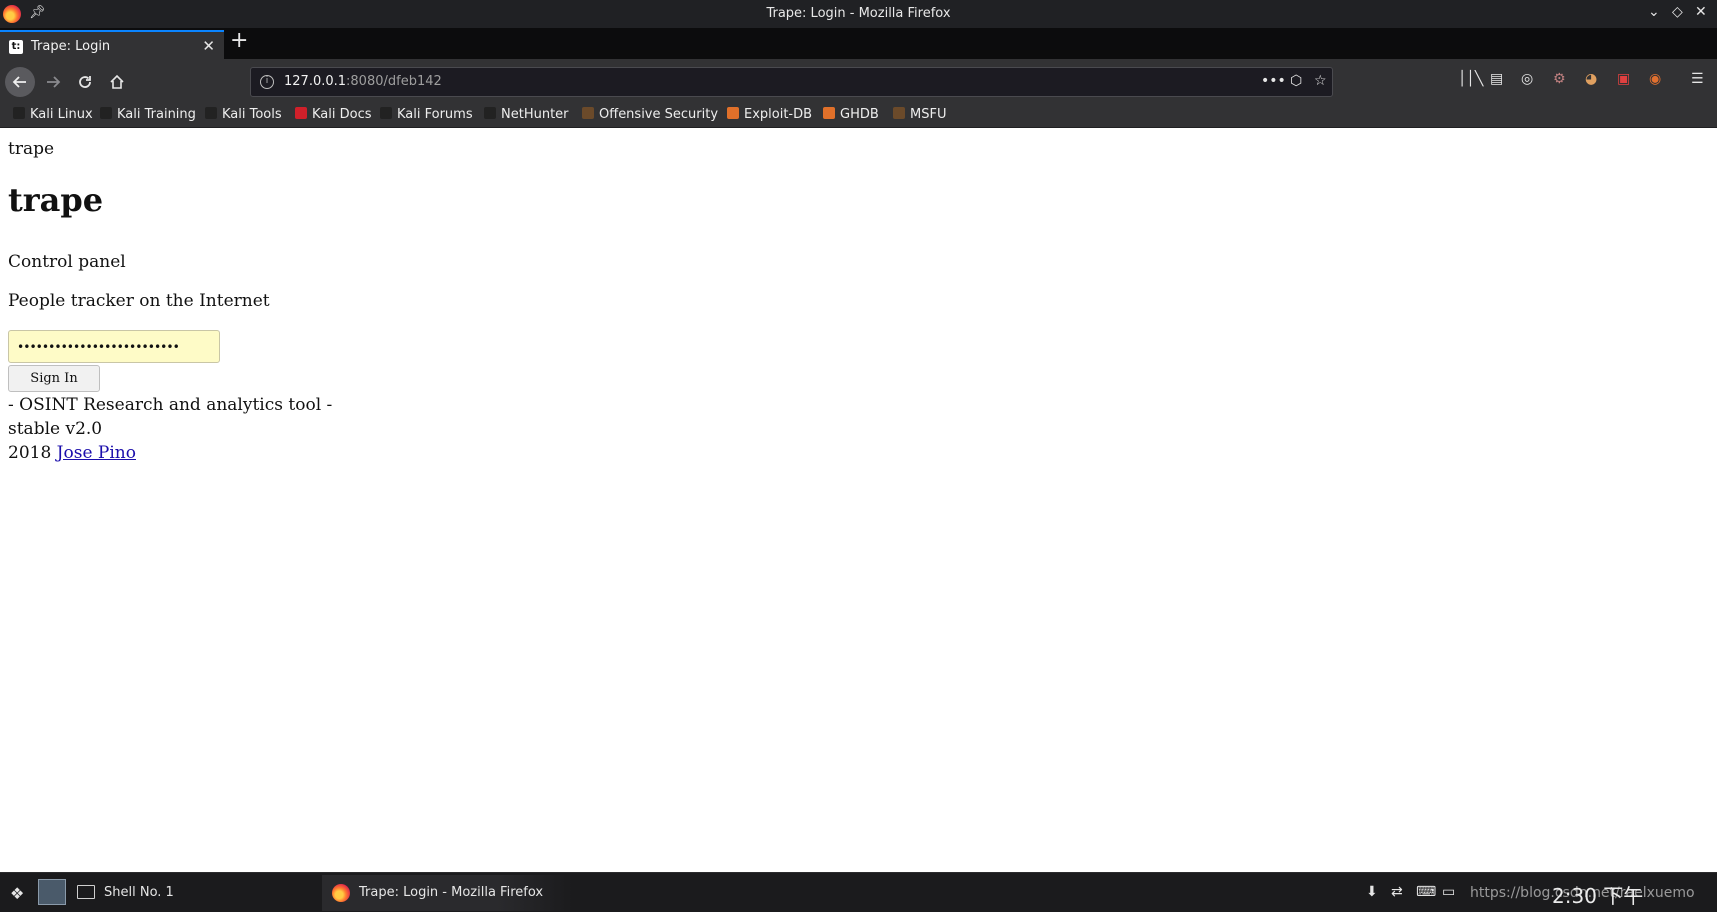 The width and height of the screenshot is (1717, 912). I want to click on desktop-switcher, so click(52, 892).